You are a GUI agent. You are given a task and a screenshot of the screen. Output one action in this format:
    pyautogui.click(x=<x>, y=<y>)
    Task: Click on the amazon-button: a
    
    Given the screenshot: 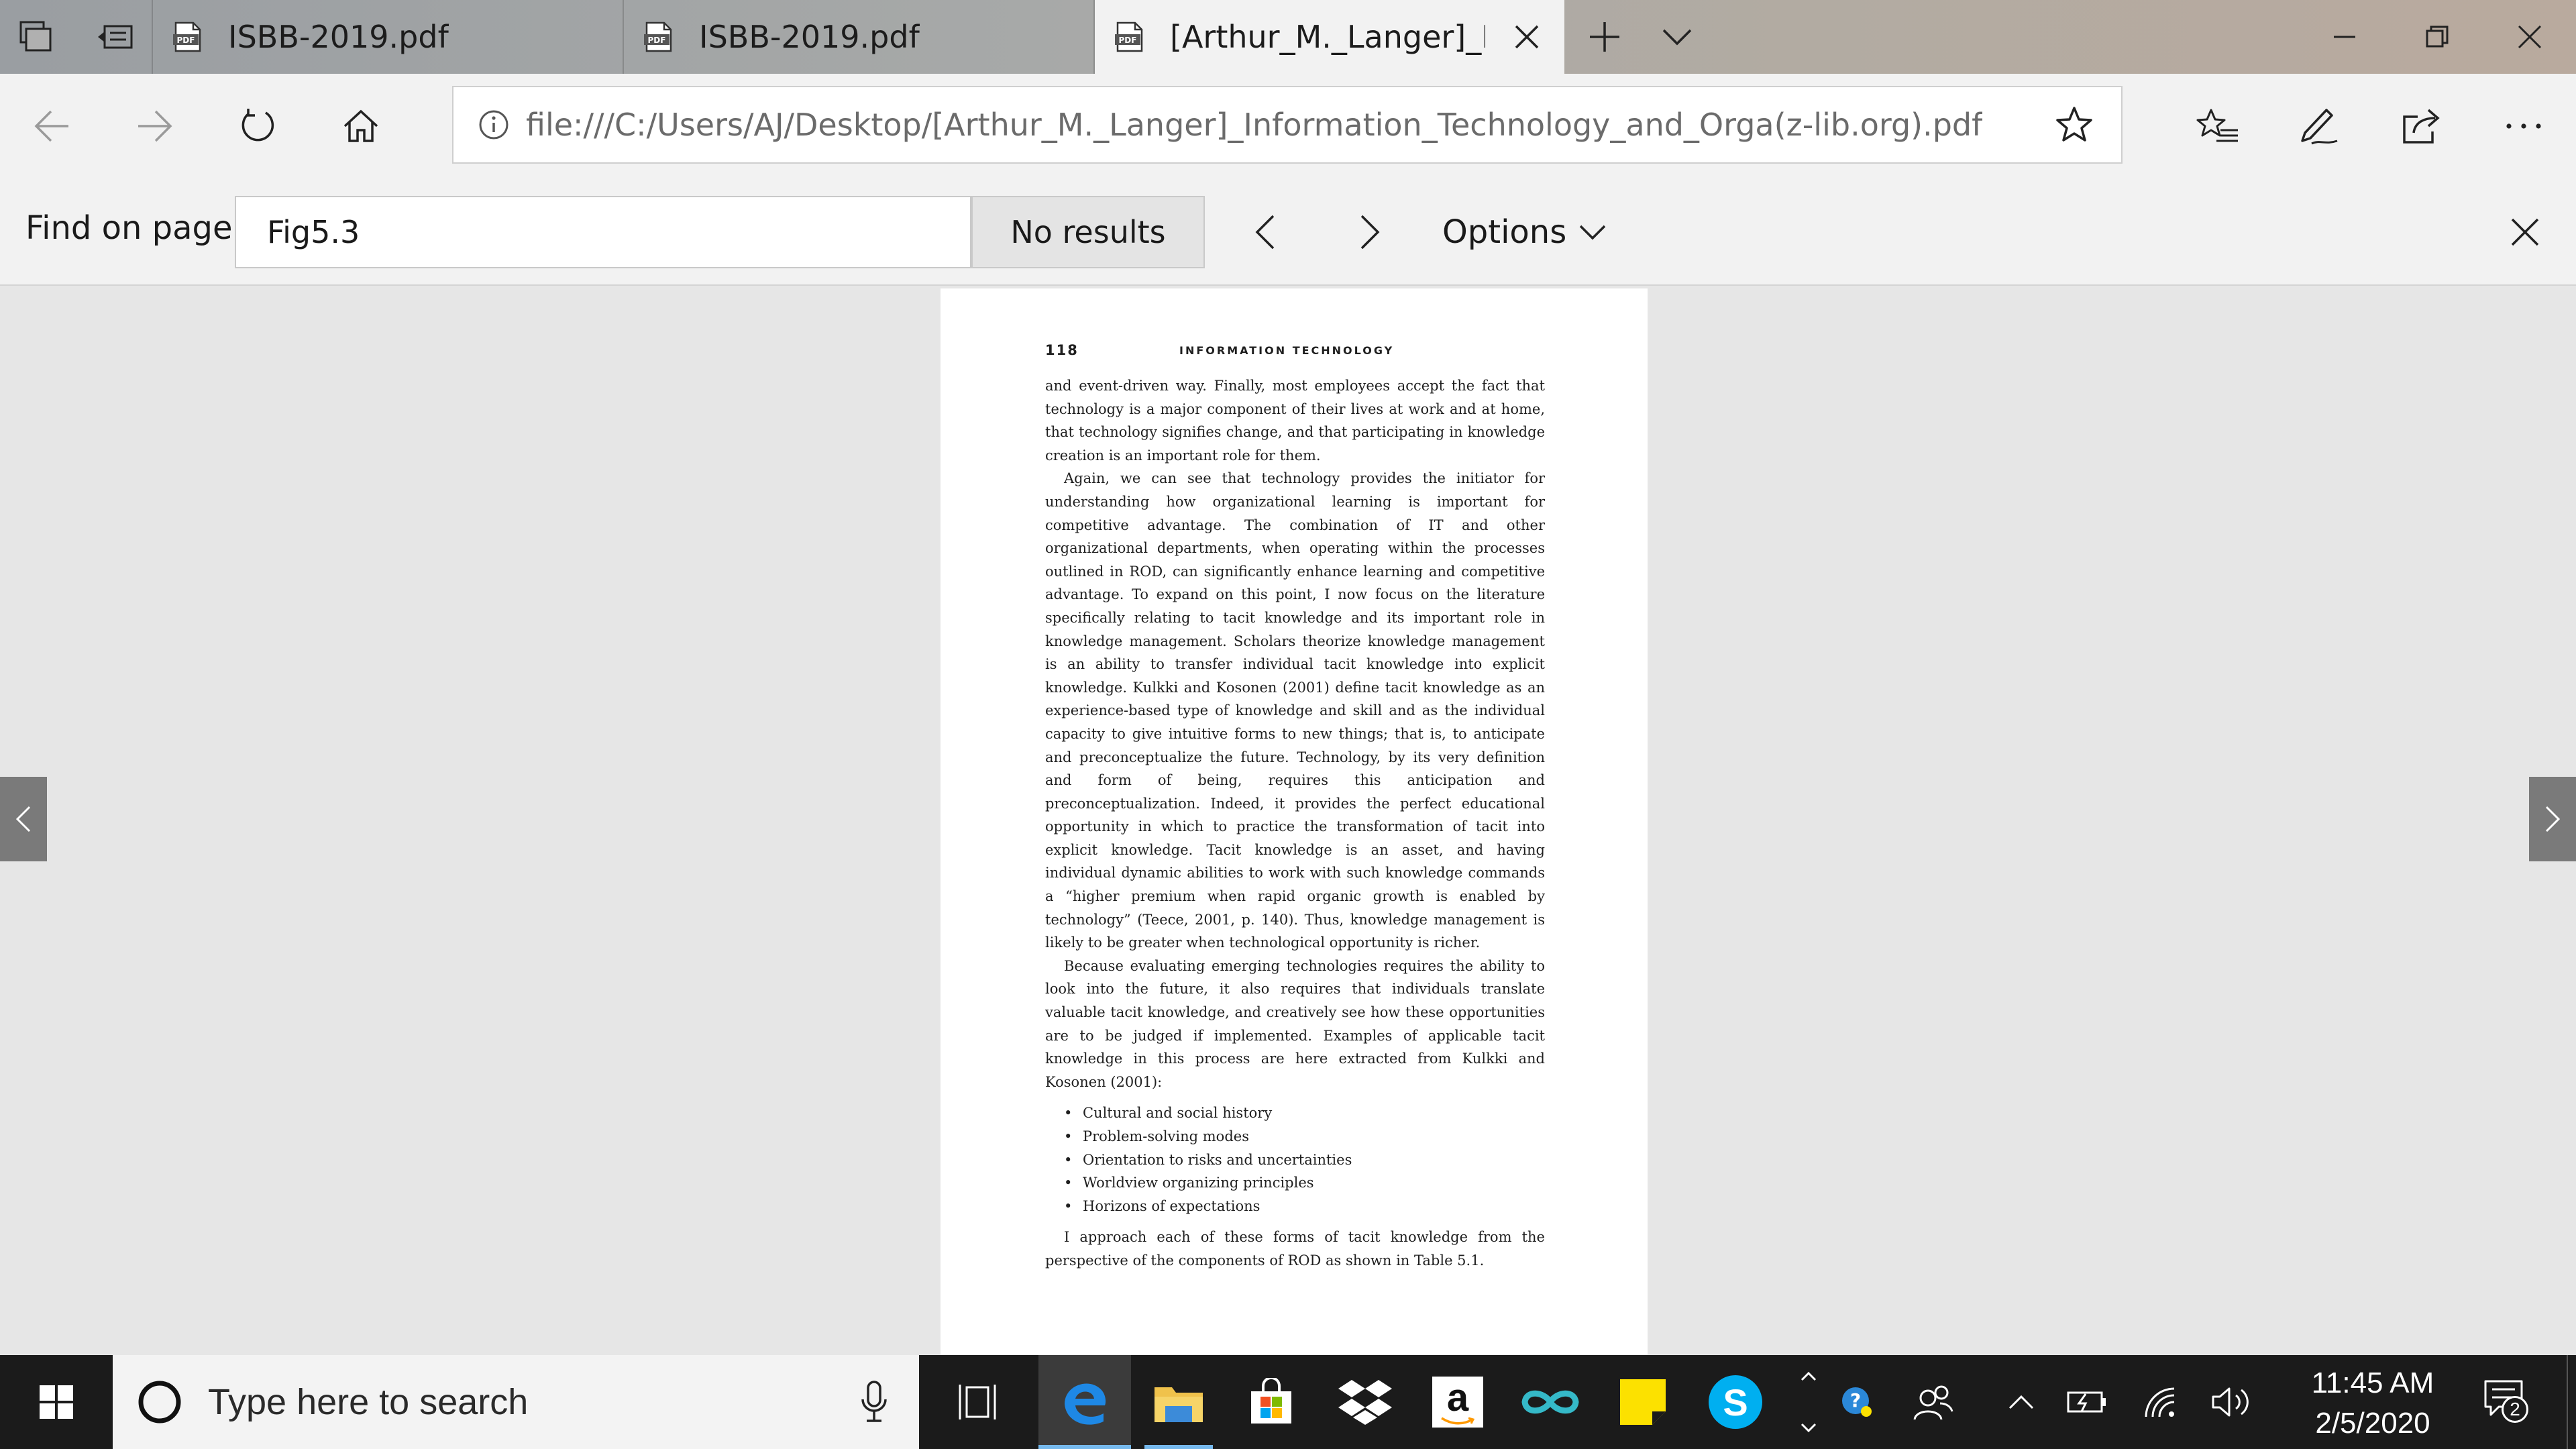 What is the action you would take?
    pyautogui.click(x=1457, y=1402)
    